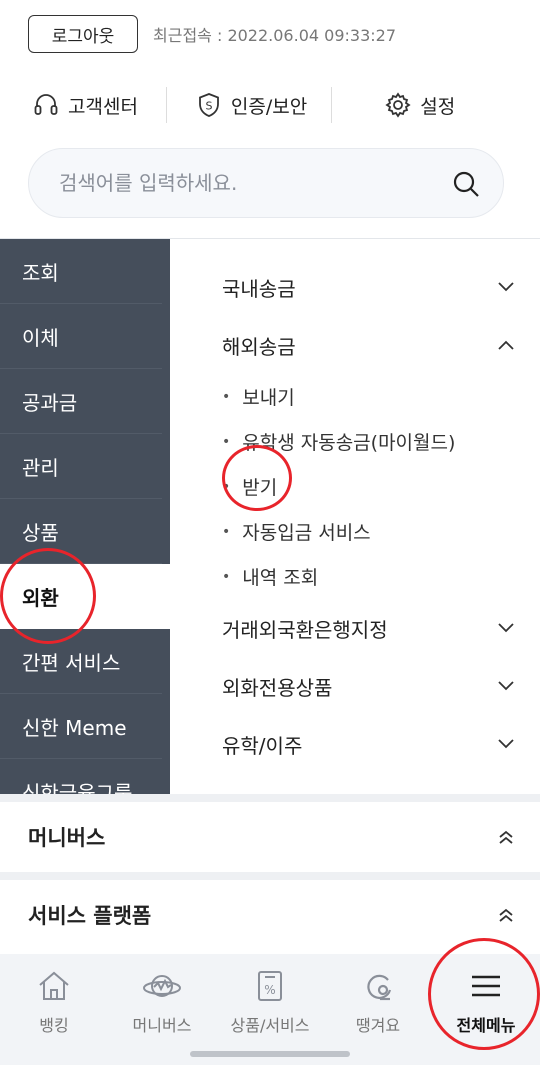 Image resolution: width=540 pixels, height=1065 pixels. Describe the element at coordinates (355, 686) in the screenshot. I see `category-fx-products: 외화전용상품` at that location.